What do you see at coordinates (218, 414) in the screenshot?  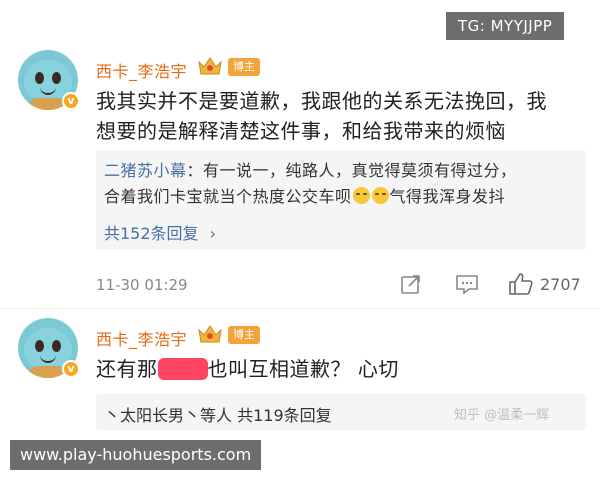 I see `comment2-reply-row: 丶太阳长男丶等人 共119条回复` at bounding box center [218, 414].